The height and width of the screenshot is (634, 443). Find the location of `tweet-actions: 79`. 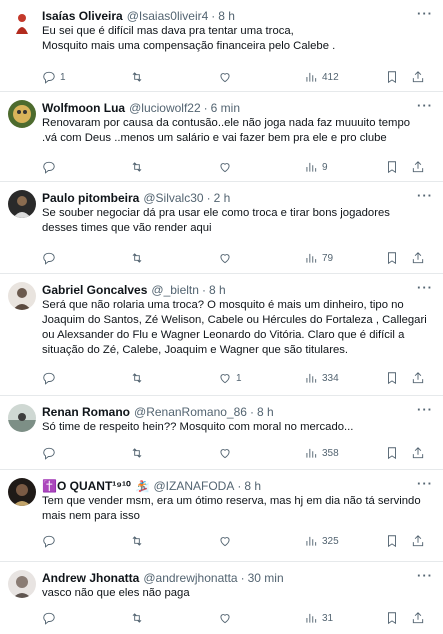

tweet-actions: 79 is located at coordinates (237, 258).